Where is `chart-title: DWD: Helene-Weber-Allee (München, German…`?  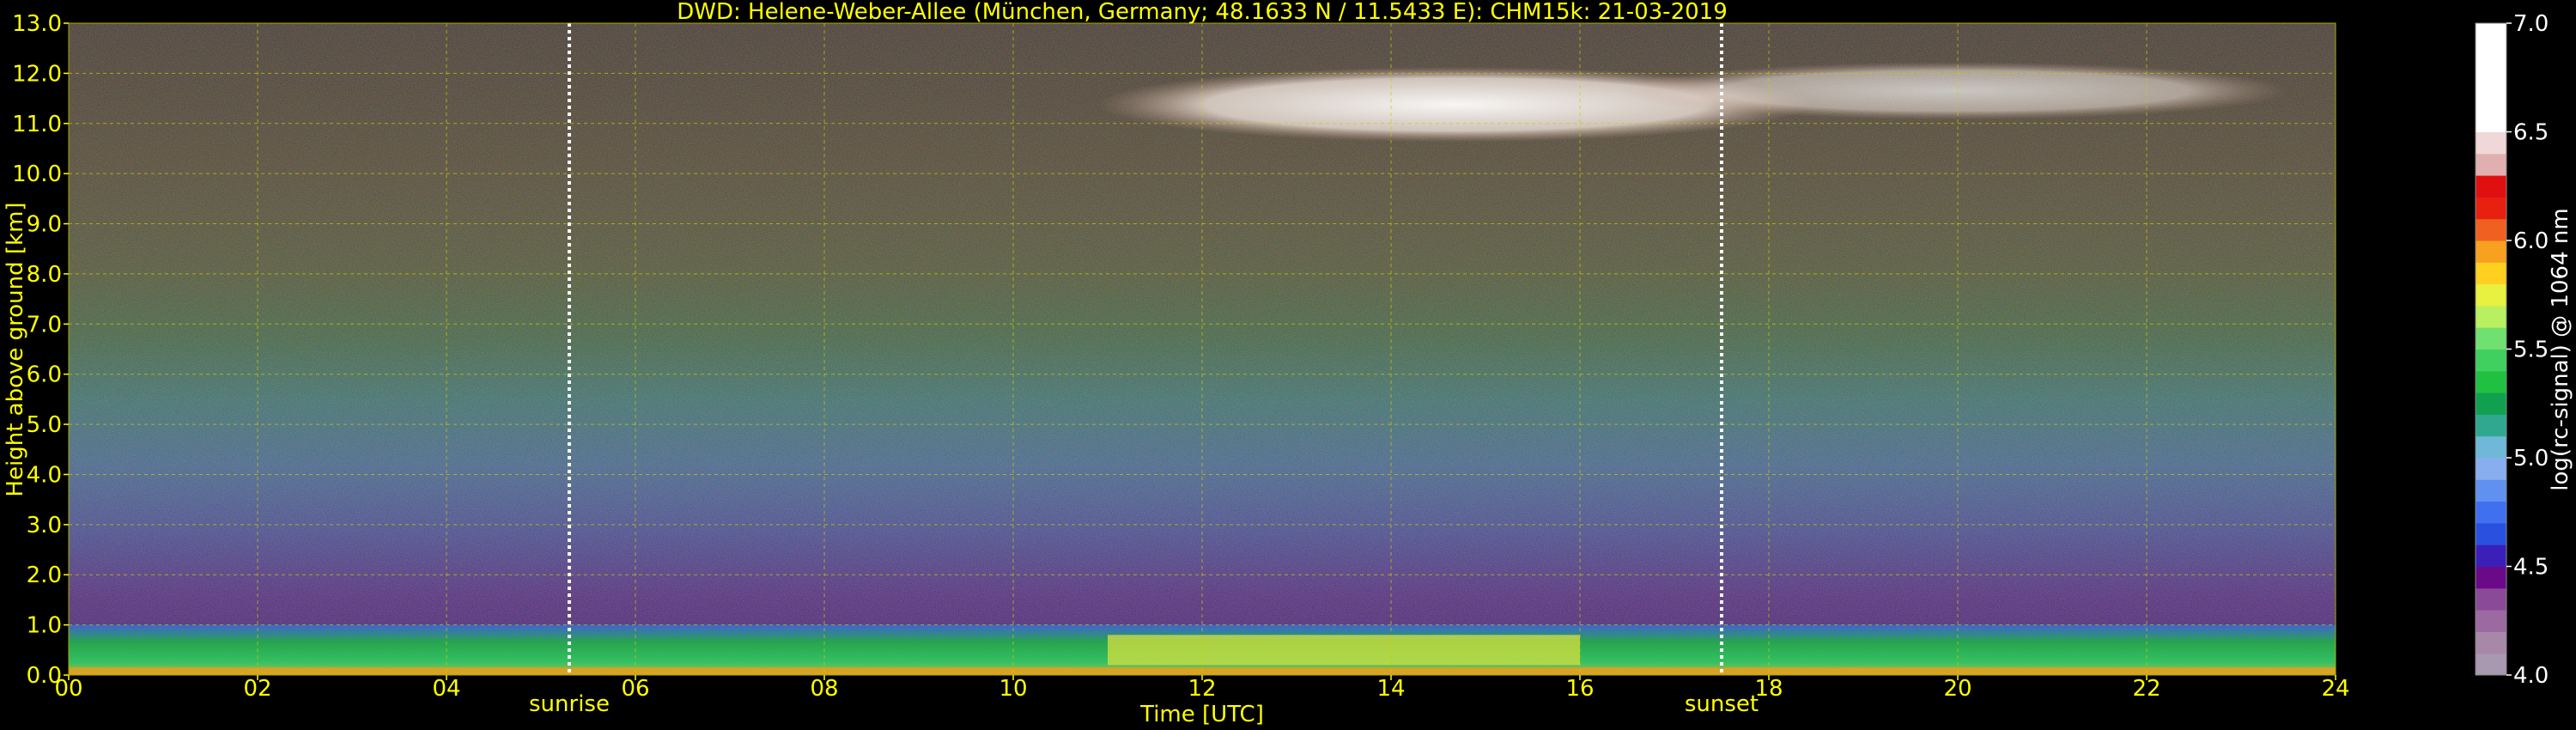
chart-title: DWD: Helene-Weber-Allee (München, German… is located at coordinates (1202, 12).